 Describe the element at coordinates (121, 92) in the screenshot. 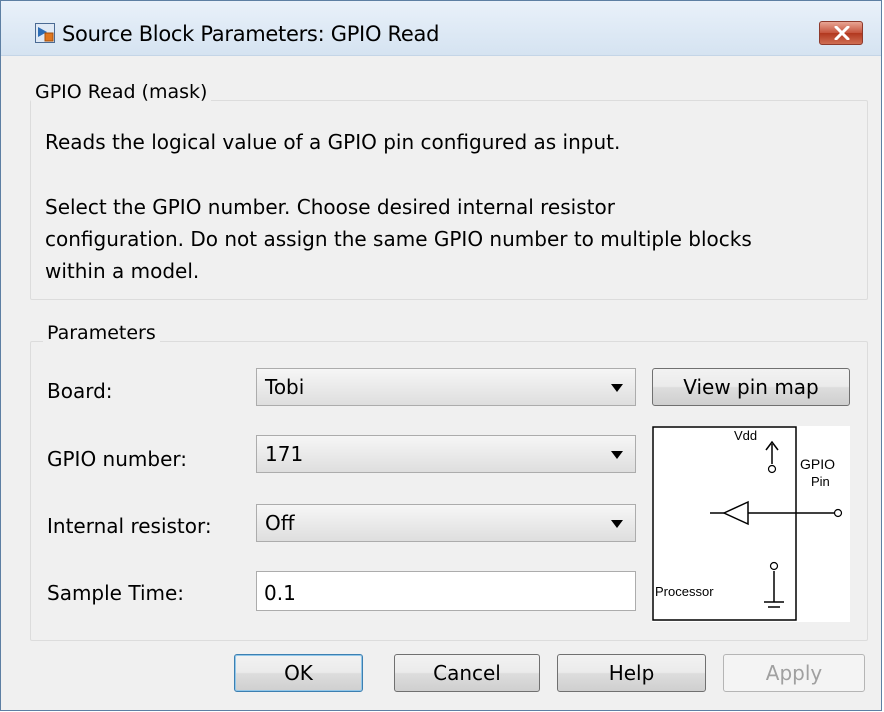

I see `description-legend: GPIO Read (mask)` at that location.